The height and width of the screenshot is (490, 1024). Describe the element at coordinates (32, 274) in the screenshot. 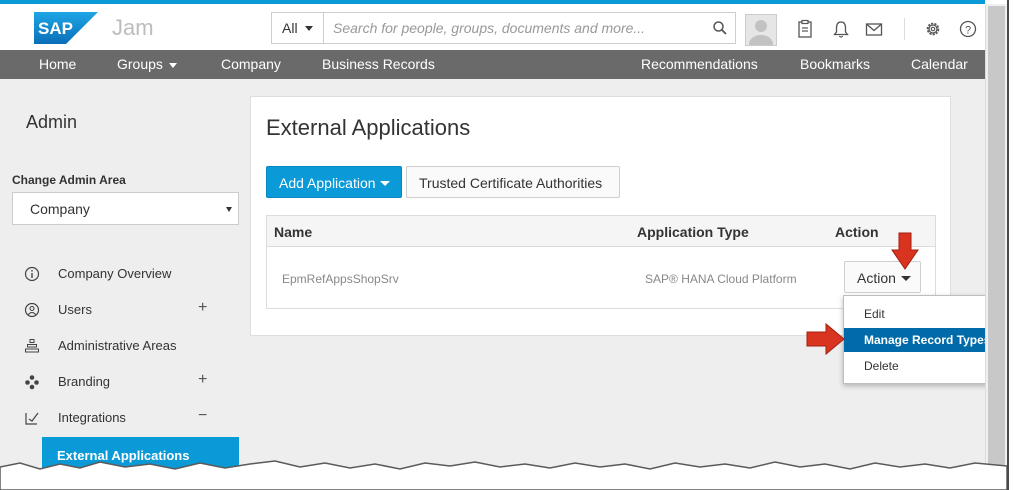

I see `info-icon` at that location.